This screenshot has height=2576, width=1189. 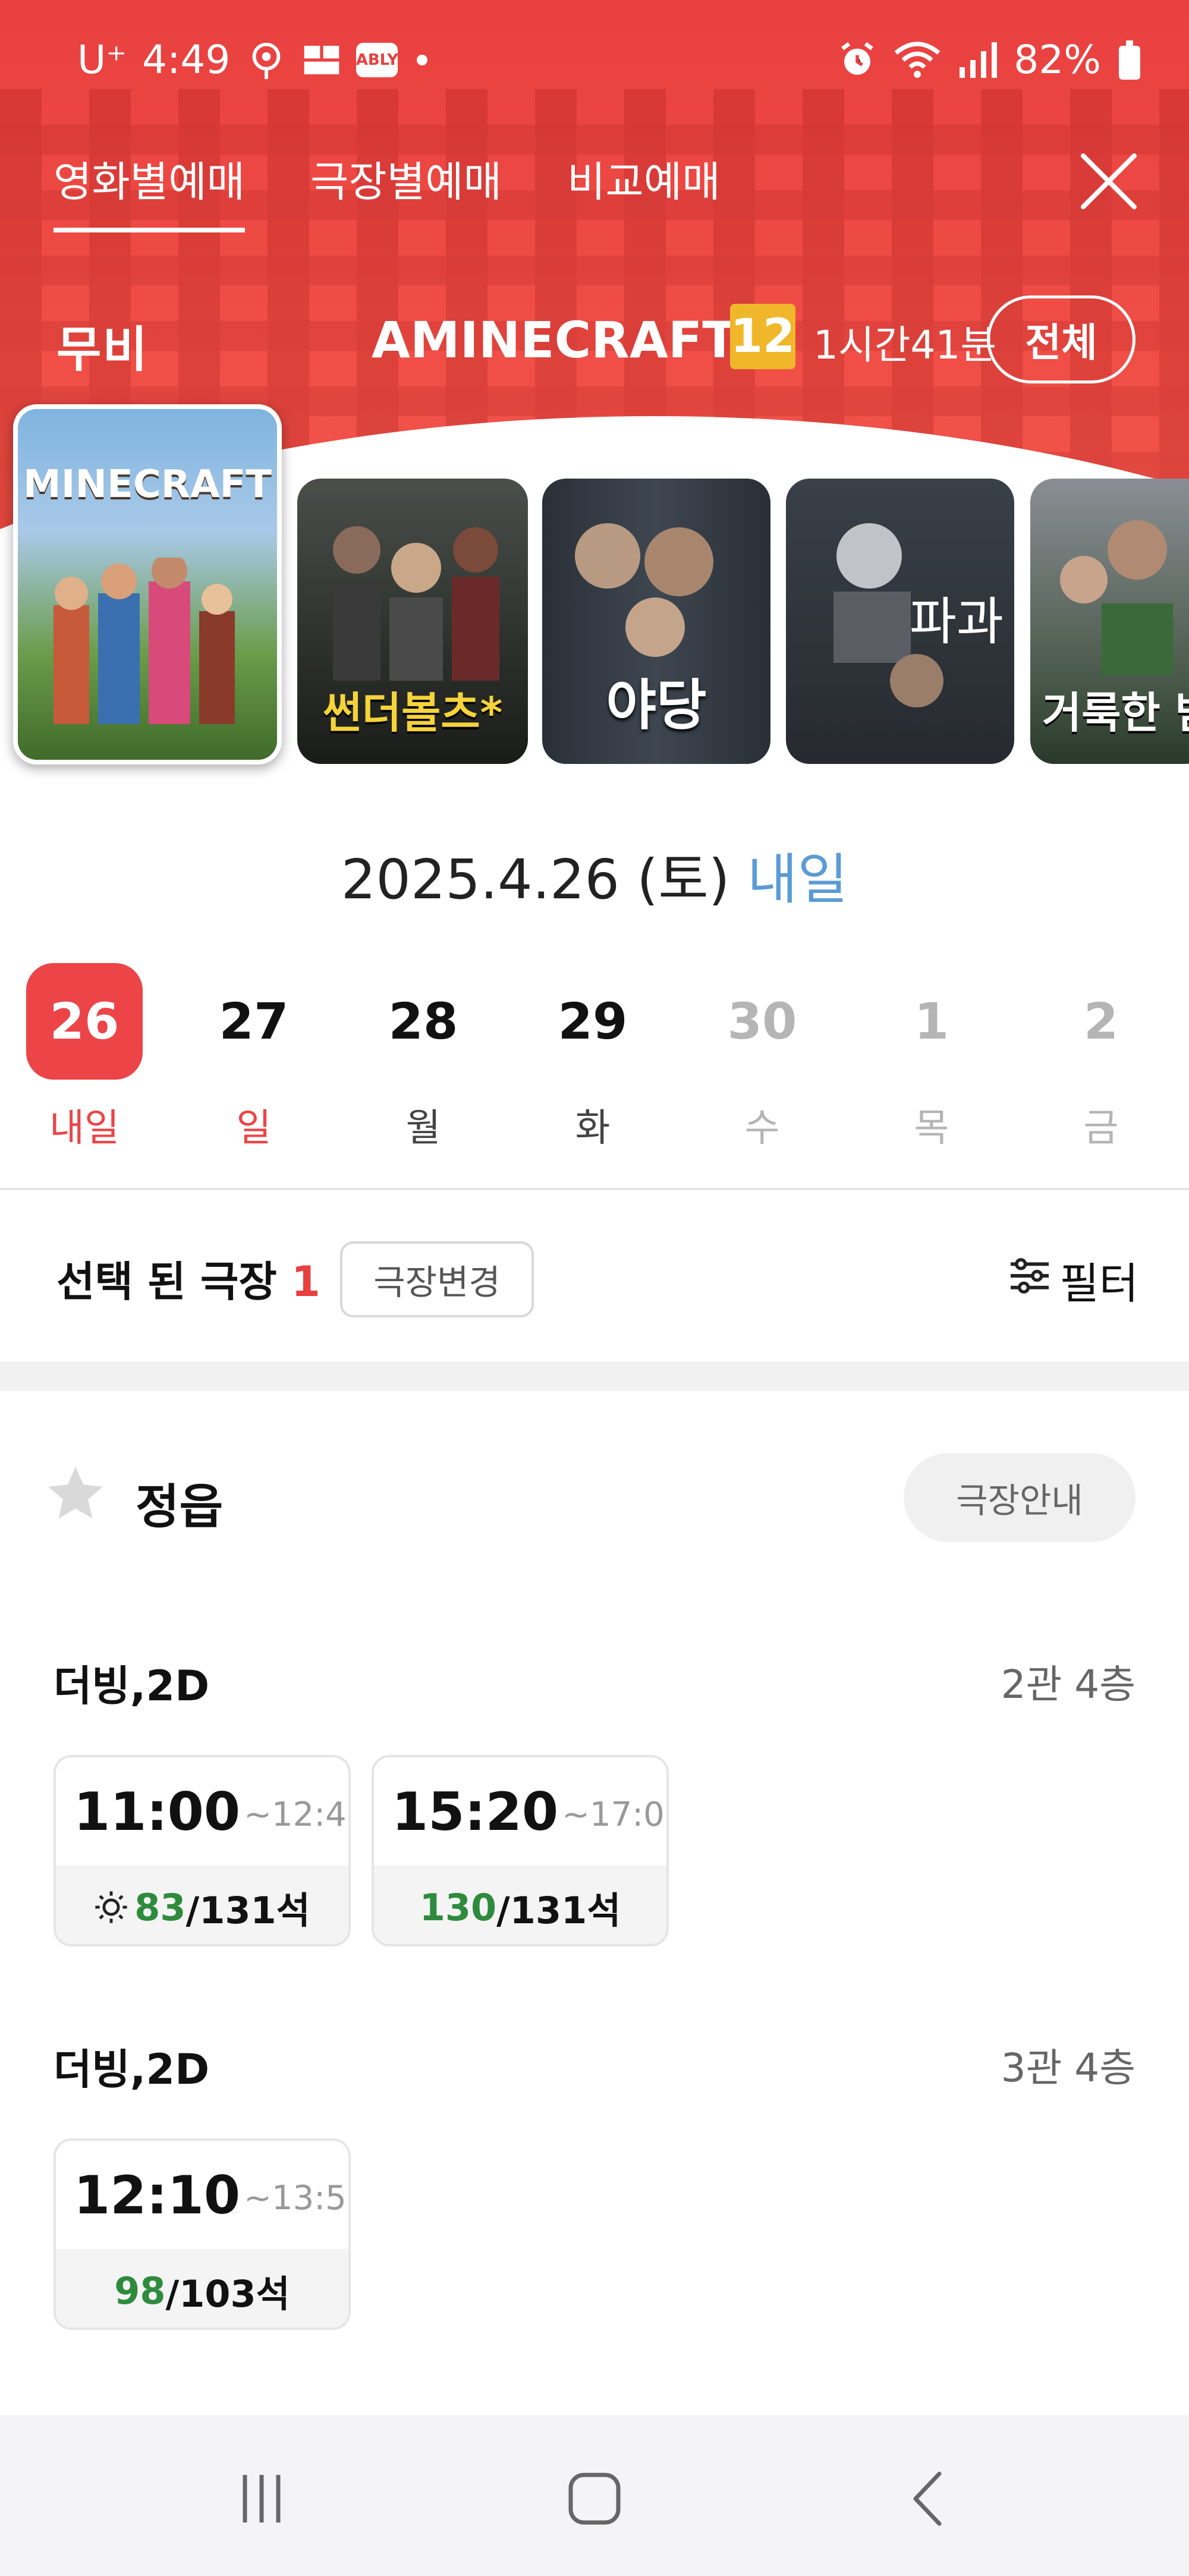 I want to click on showtime-times: 11:00 ~12:45, so click(x=202, y=1811).